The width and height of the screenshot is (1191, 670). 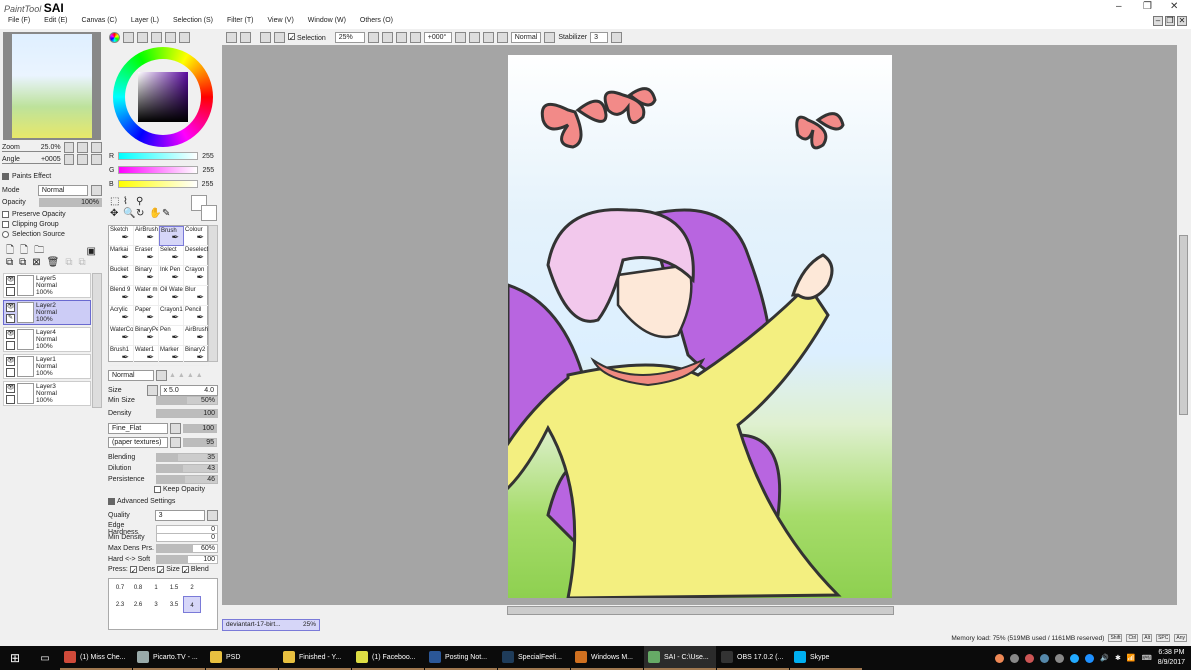 I want to click on nav-angle-value: +0005, so click(x=51, y=159).